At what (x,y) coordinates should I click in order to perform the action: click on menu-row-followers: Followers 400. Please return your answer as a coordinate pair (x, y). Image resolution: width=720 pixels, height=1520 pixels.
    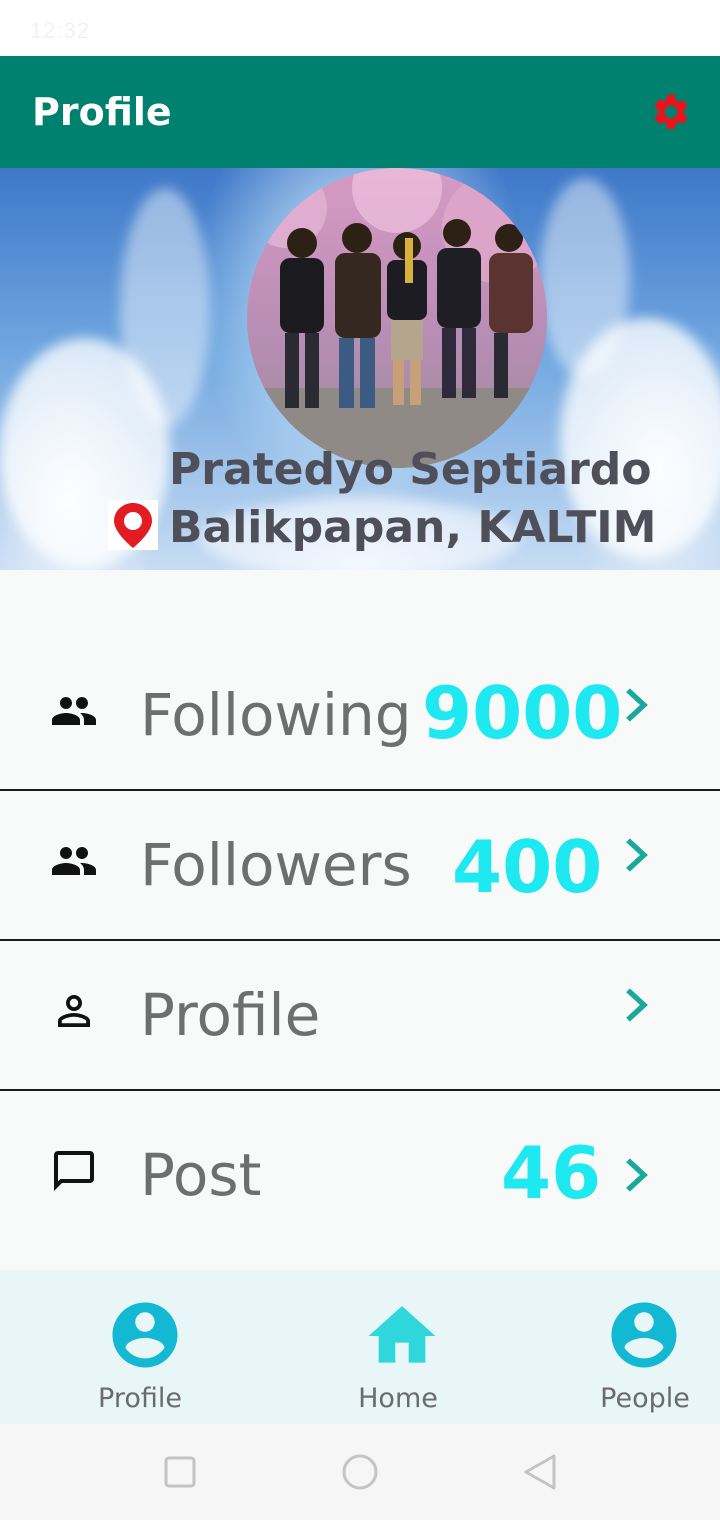
    Looking at the image, I should click on (360, 866).